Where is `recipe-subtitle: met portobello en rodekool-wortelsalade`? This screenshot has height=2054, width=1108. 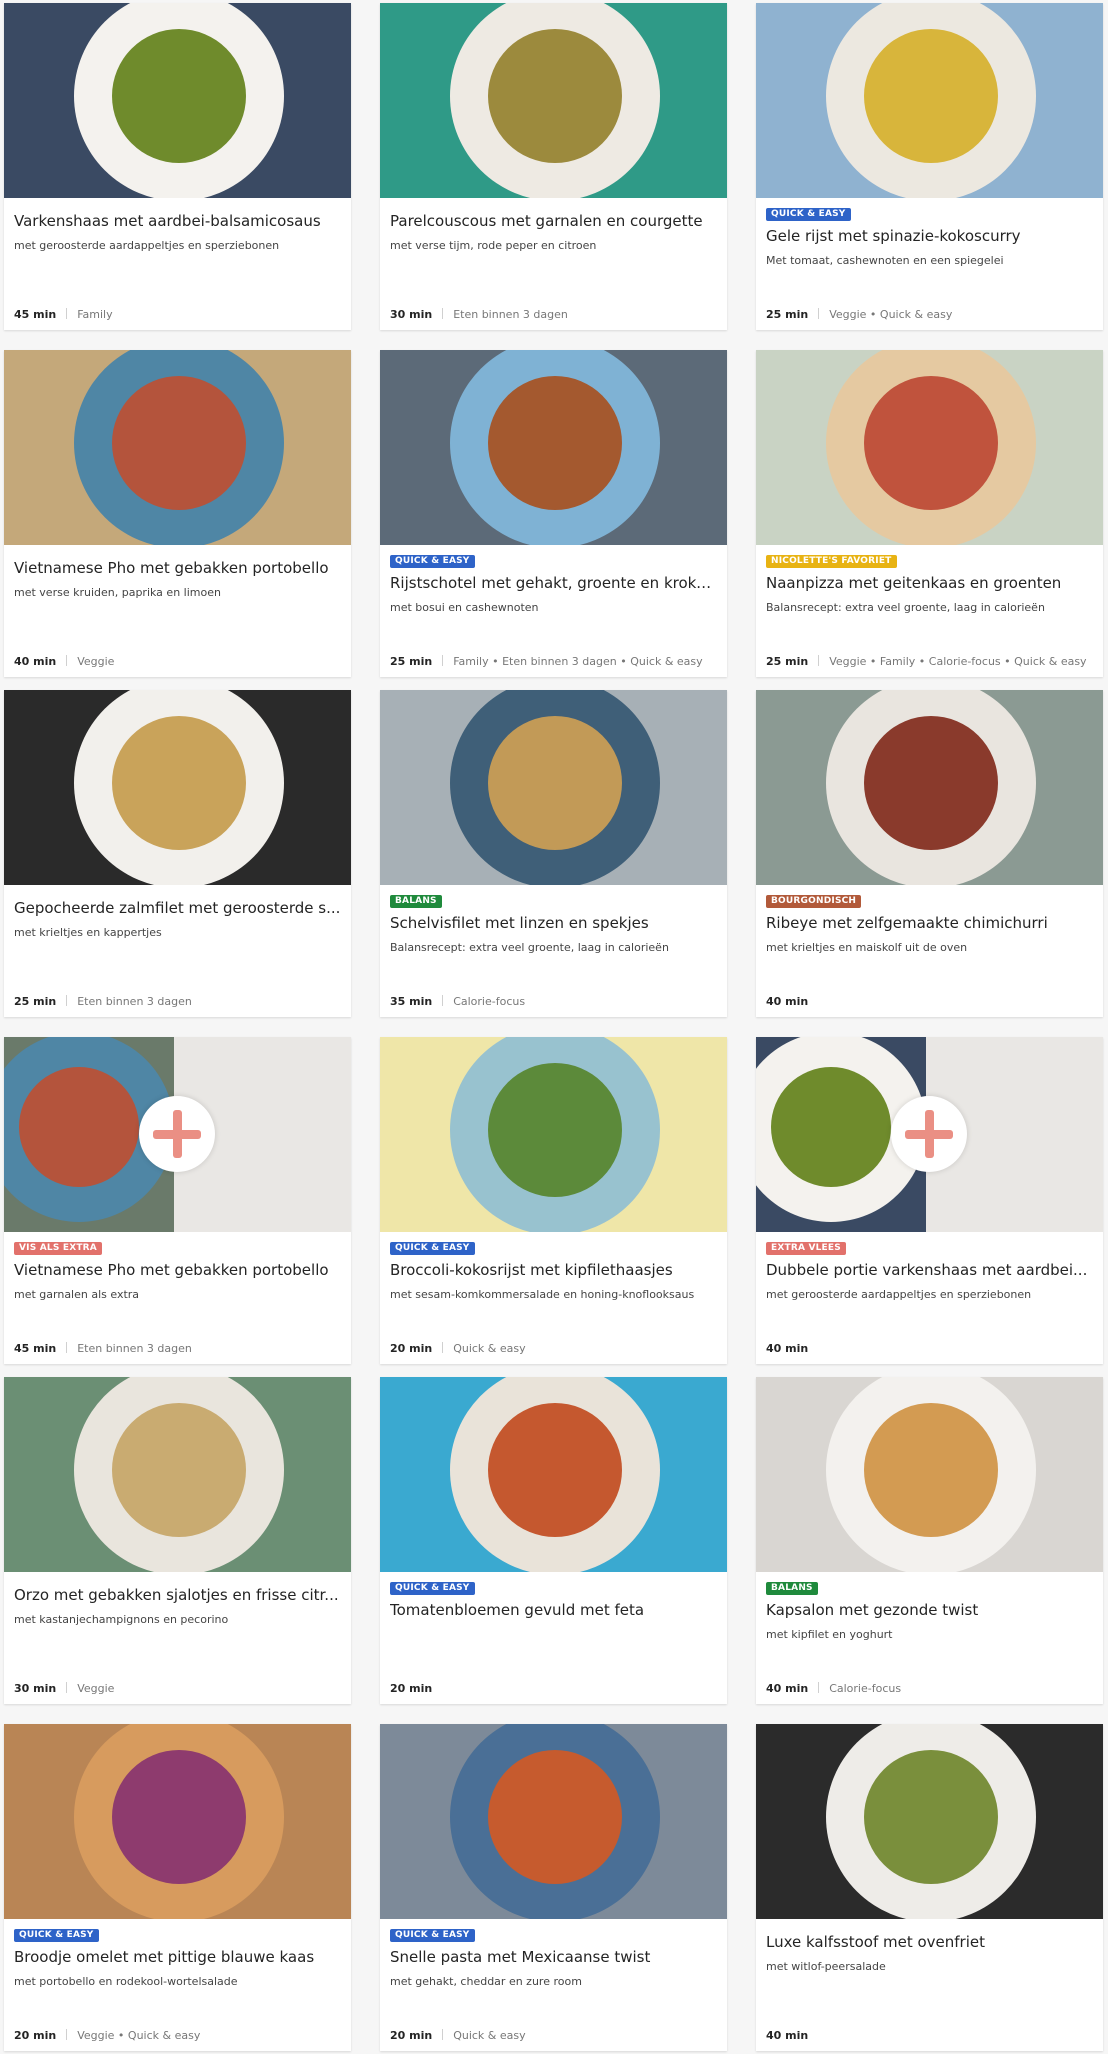
recipe-subtitle: met portobello en rodekool-wortelsalade is located at coordinates (126, 1981).